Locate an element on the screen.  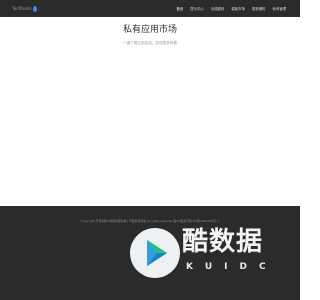
nav-item-home: 首页 is located at coordinates (179, 8).